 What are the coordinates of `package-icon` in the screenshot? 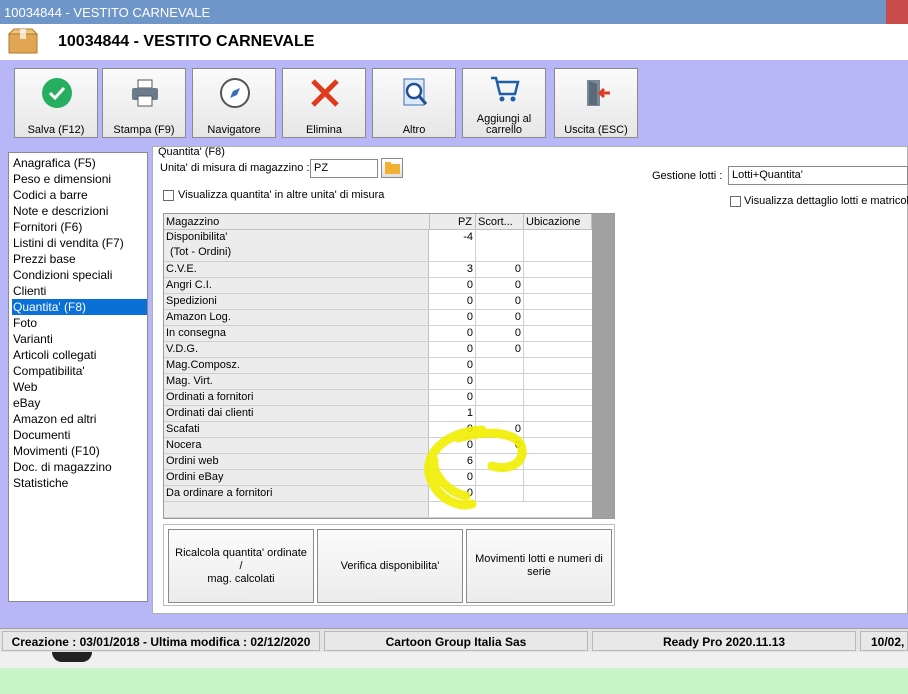 It's located at (23, 41).